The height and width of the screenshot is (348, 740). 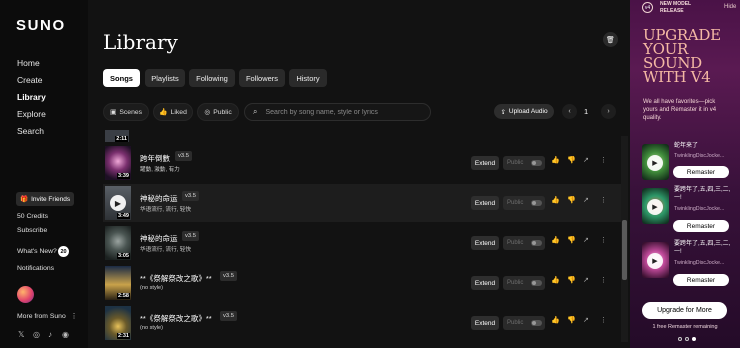 I want to click on nav-search: Search, so click(x=30, y=131).